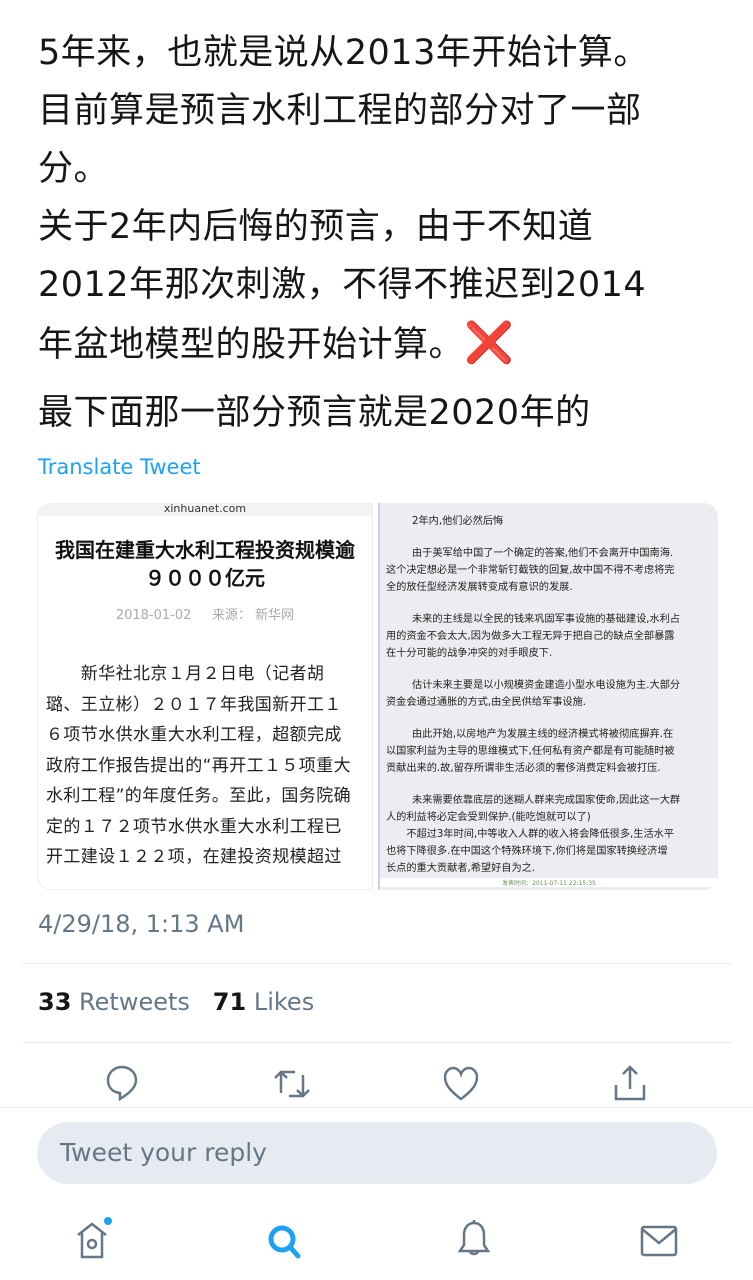 The height and width of the screenshot is (1280, 753). I want to click on prophecy-line: 不超过3年时间,中等收入人群的收入将会降低很多,生活水平, so click(530, 834).